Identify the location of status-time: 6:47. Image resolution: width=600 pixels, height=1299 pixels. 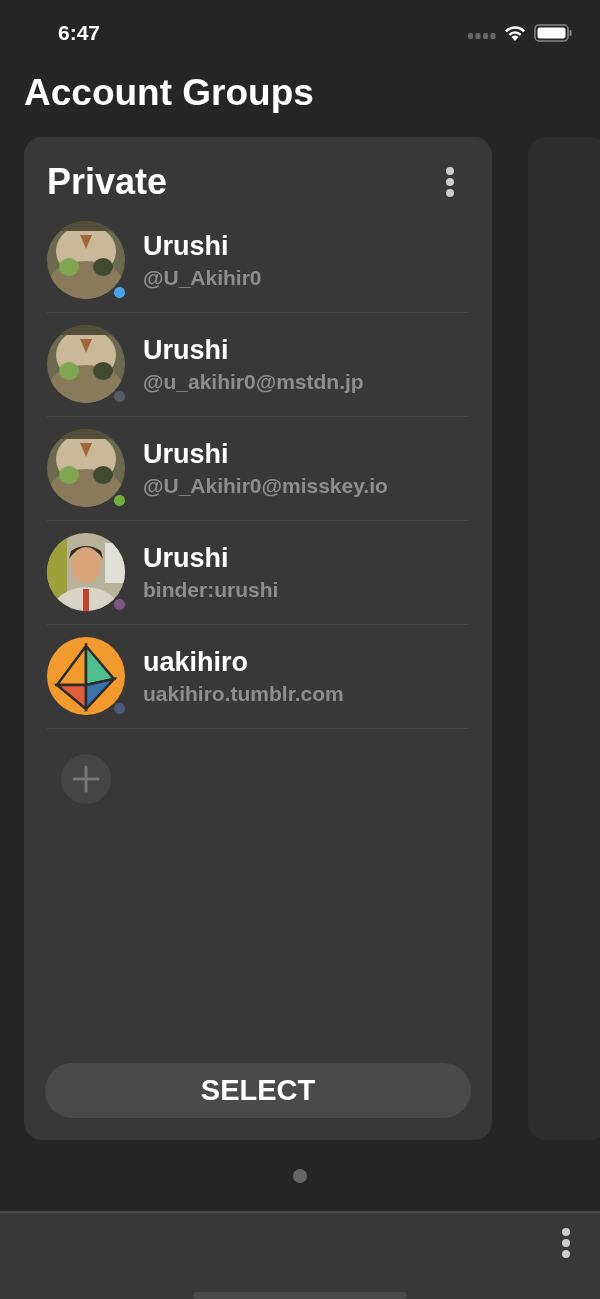
(79, 32).